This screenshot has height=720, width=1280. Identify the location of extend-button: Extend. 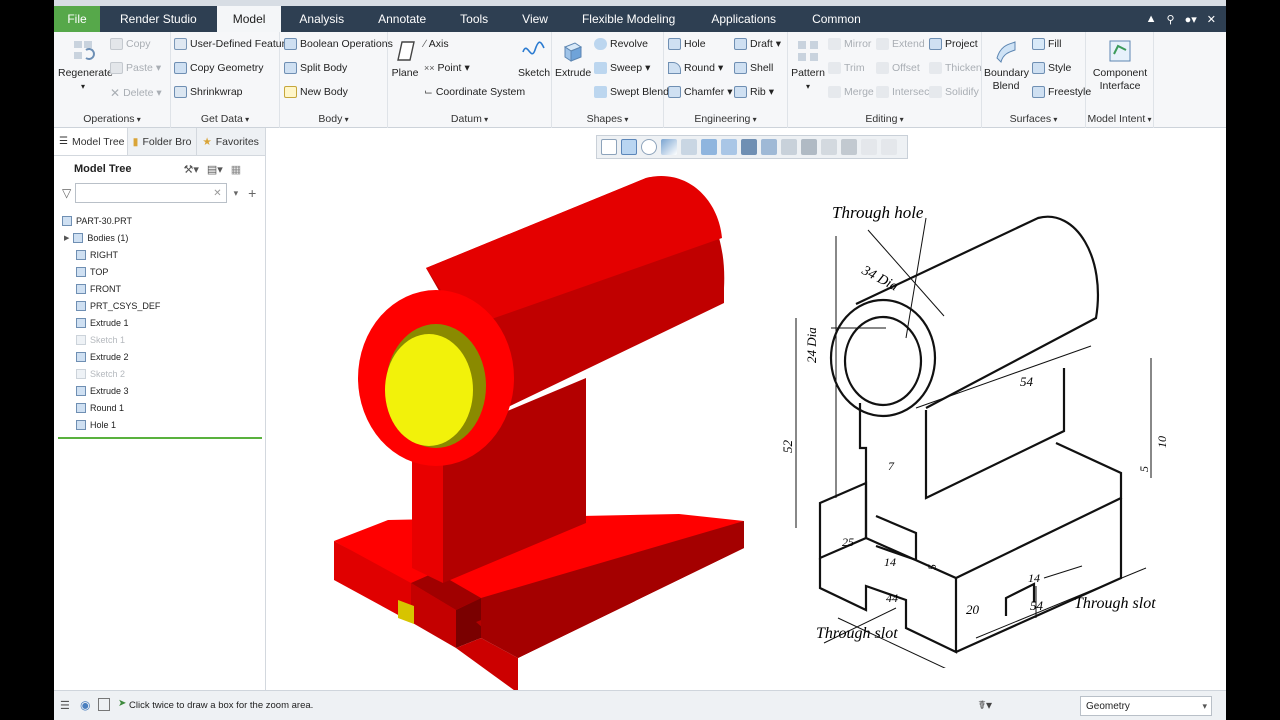
(900, 44).